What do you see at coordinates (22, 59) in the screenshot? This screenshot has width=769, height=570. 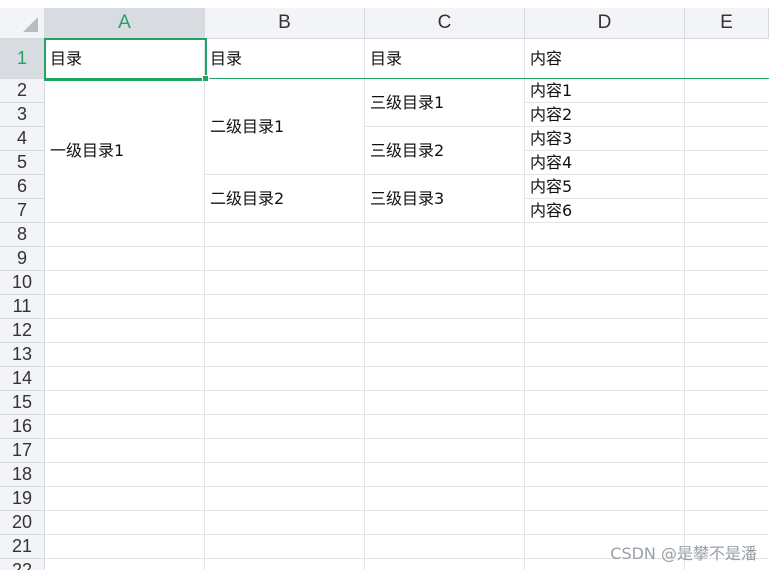 I see `row-header-1: 1` at bounding box center [22, 59].